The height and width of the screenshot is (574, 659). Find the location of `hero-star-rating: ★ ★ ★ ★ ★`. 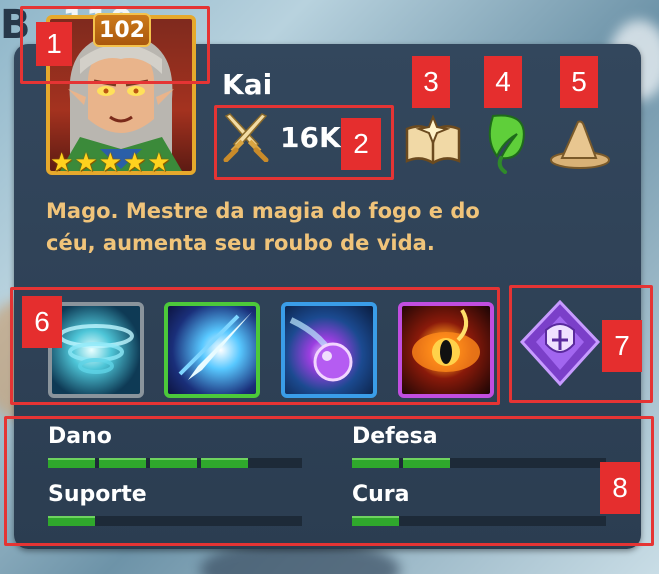

hero-star-rating: ★ ★ ★ ★ ★ is located at coordinates (110, 163).